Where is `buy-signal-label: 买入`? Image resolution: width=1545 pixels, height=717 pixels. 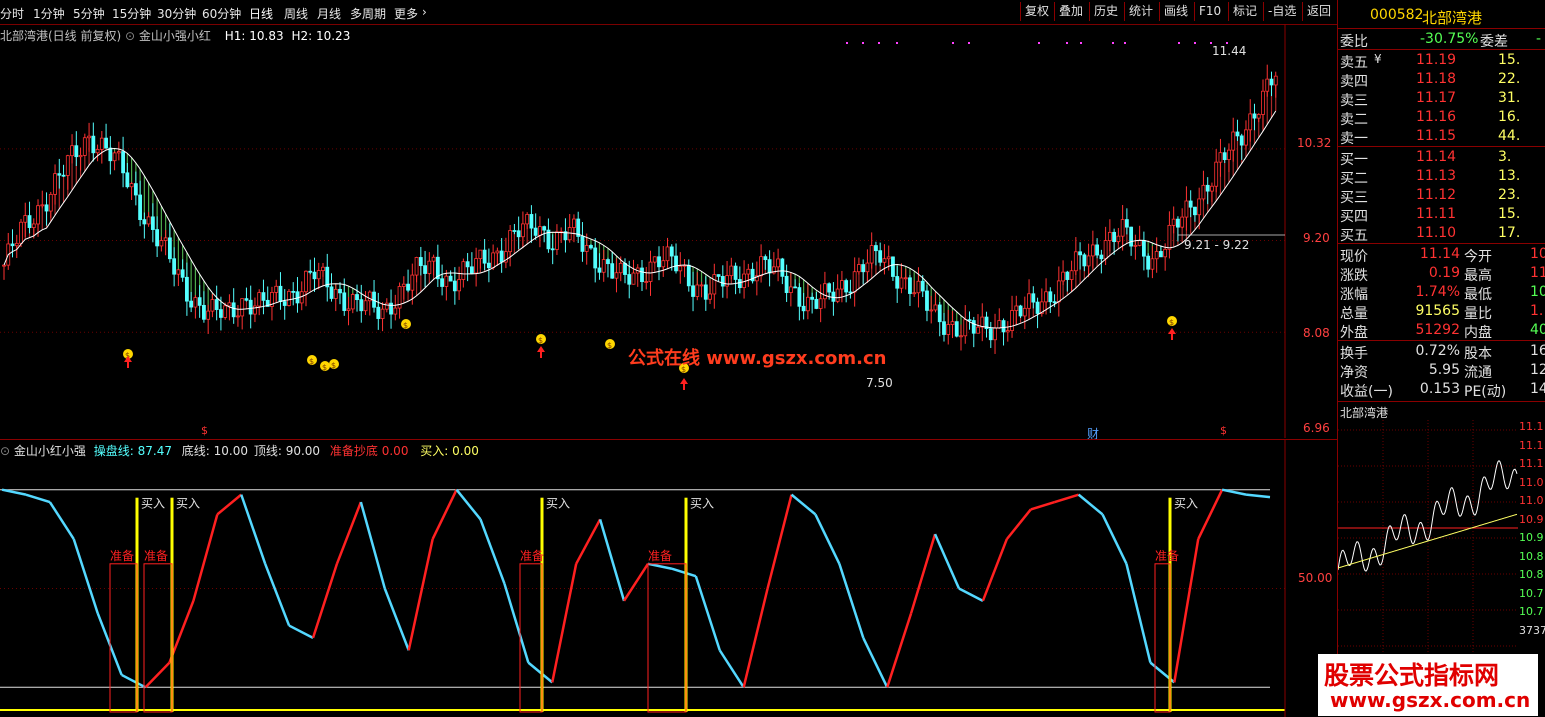 buy-signal-label: 买入 is located at coordinates (702, 504).